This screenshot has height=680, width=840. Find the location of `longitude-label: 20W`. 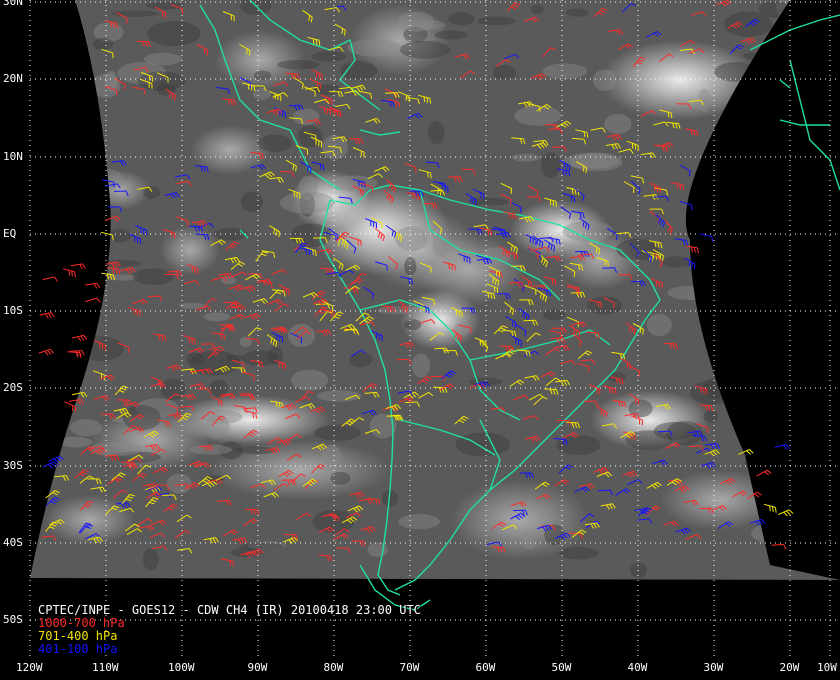

longitude-label: 20W is located at coordinates (789, 667).